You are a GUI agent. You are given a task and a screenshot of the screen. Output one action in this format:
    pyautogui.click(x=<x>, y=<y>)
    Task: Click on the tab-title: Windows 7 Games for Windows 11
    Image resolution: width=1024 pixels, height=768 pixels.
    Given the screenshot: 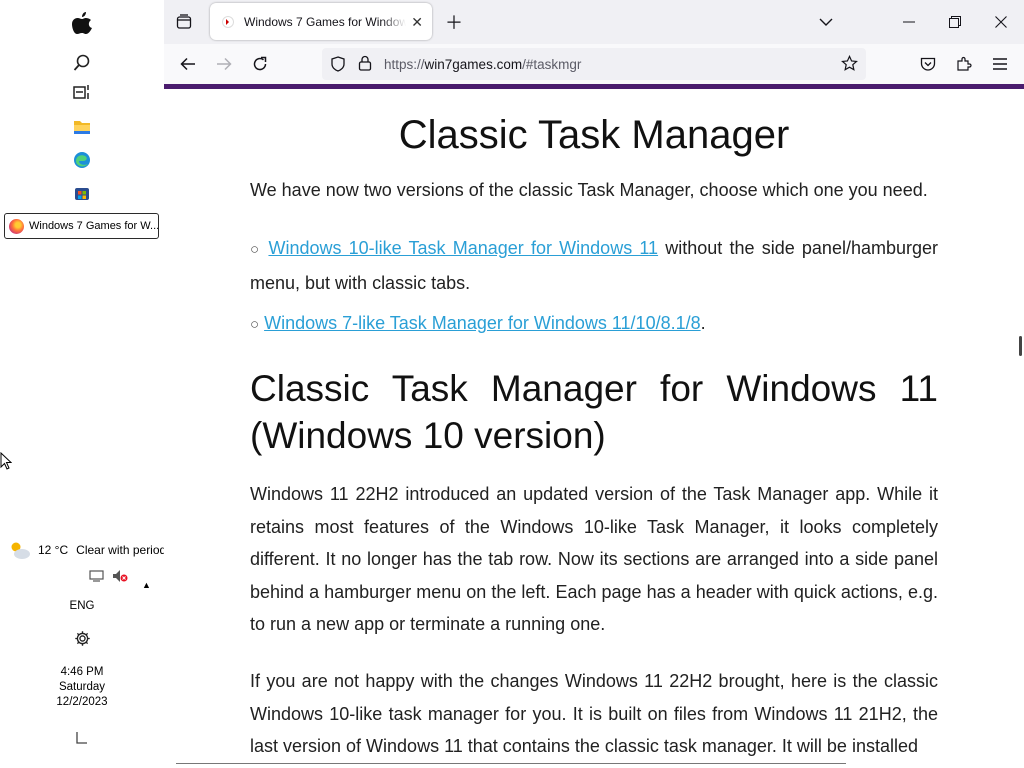 What is the action you would take?
    pyautogui.click(x=325, y=21)
    